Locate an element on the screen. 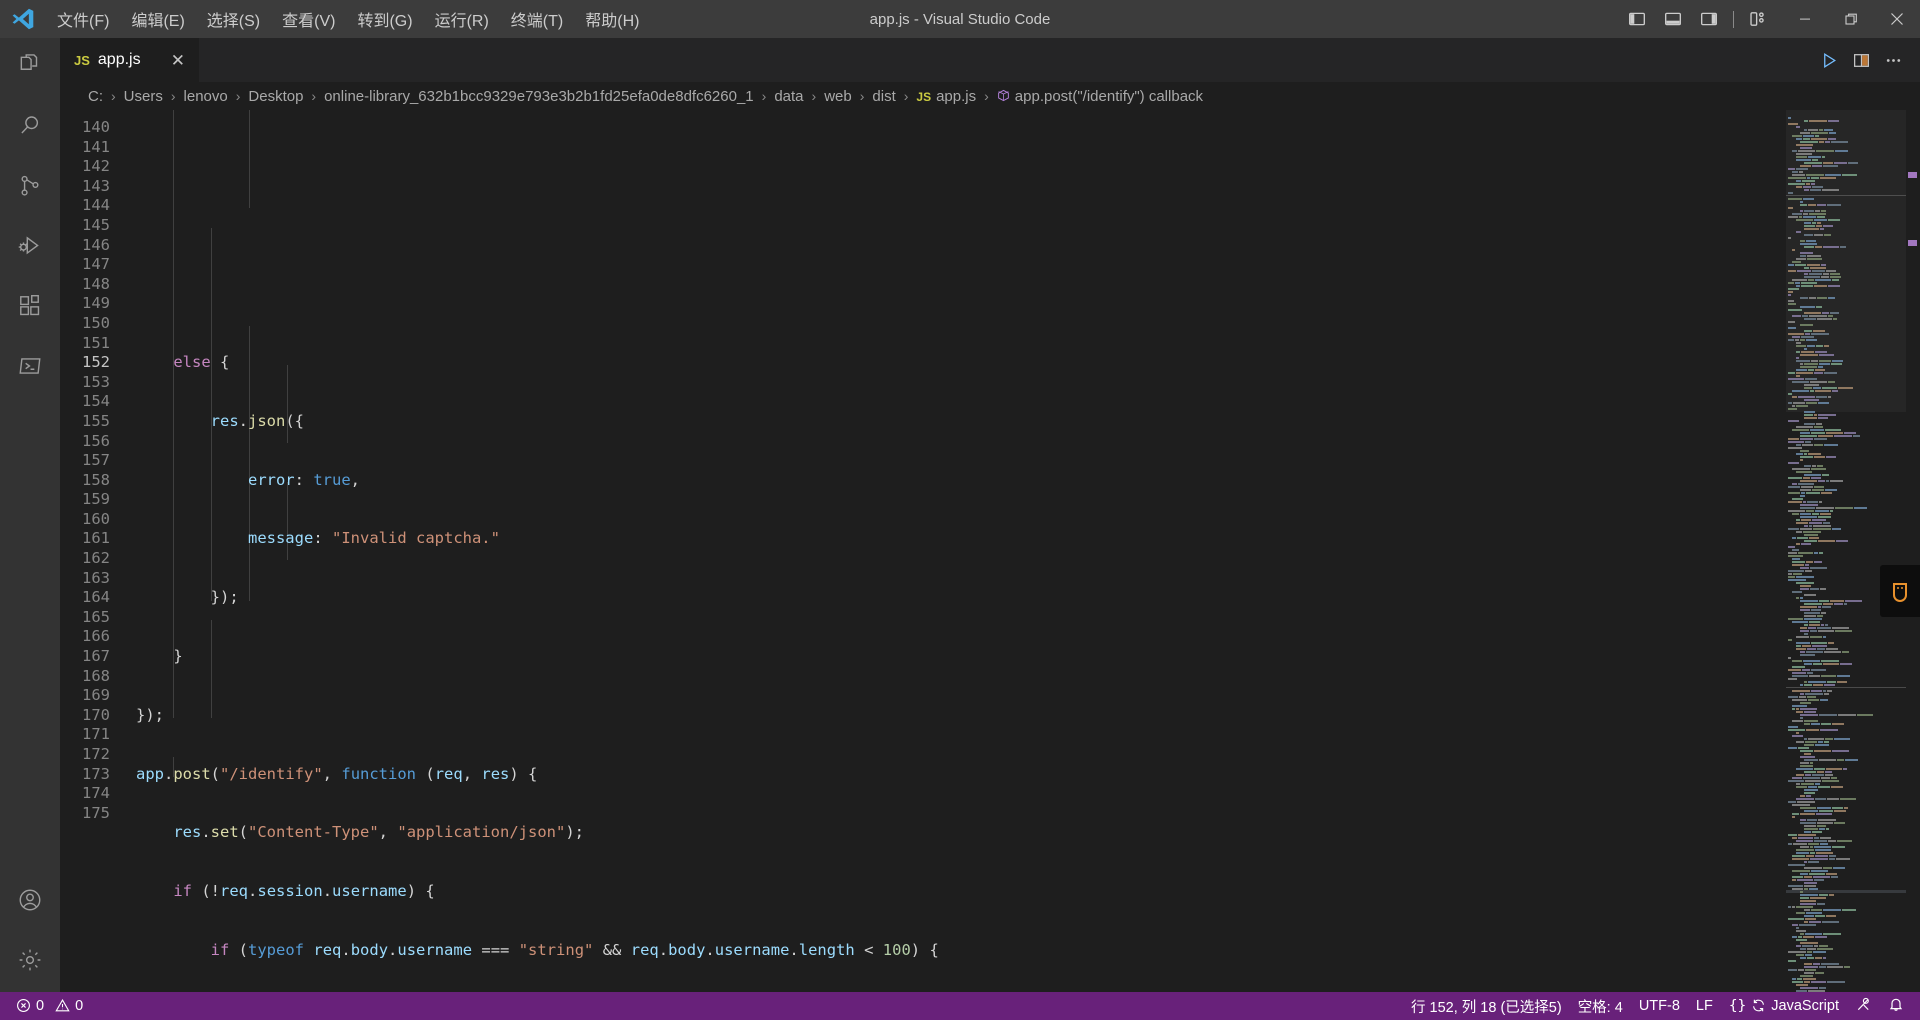 Image resolution: width=1920 pixels, height=1020 pixels. sidebar-item-search is located at coordinates (30, 128).